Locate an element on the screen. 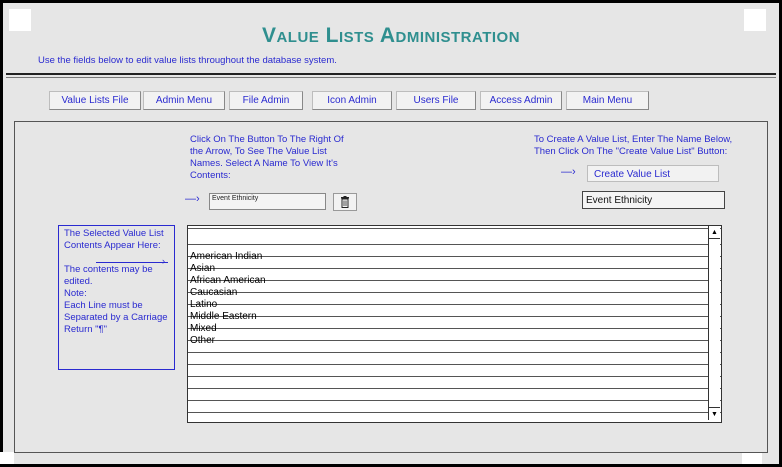  nav-users-file-button: Users File is located at coordinates (436, 100).